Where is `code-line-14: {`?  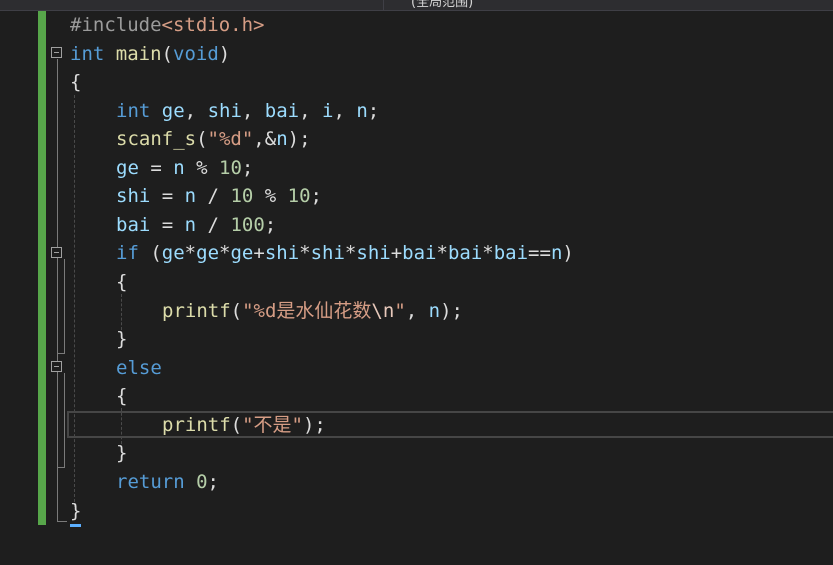 code-line-14: { is located at coordinates (121, 396).